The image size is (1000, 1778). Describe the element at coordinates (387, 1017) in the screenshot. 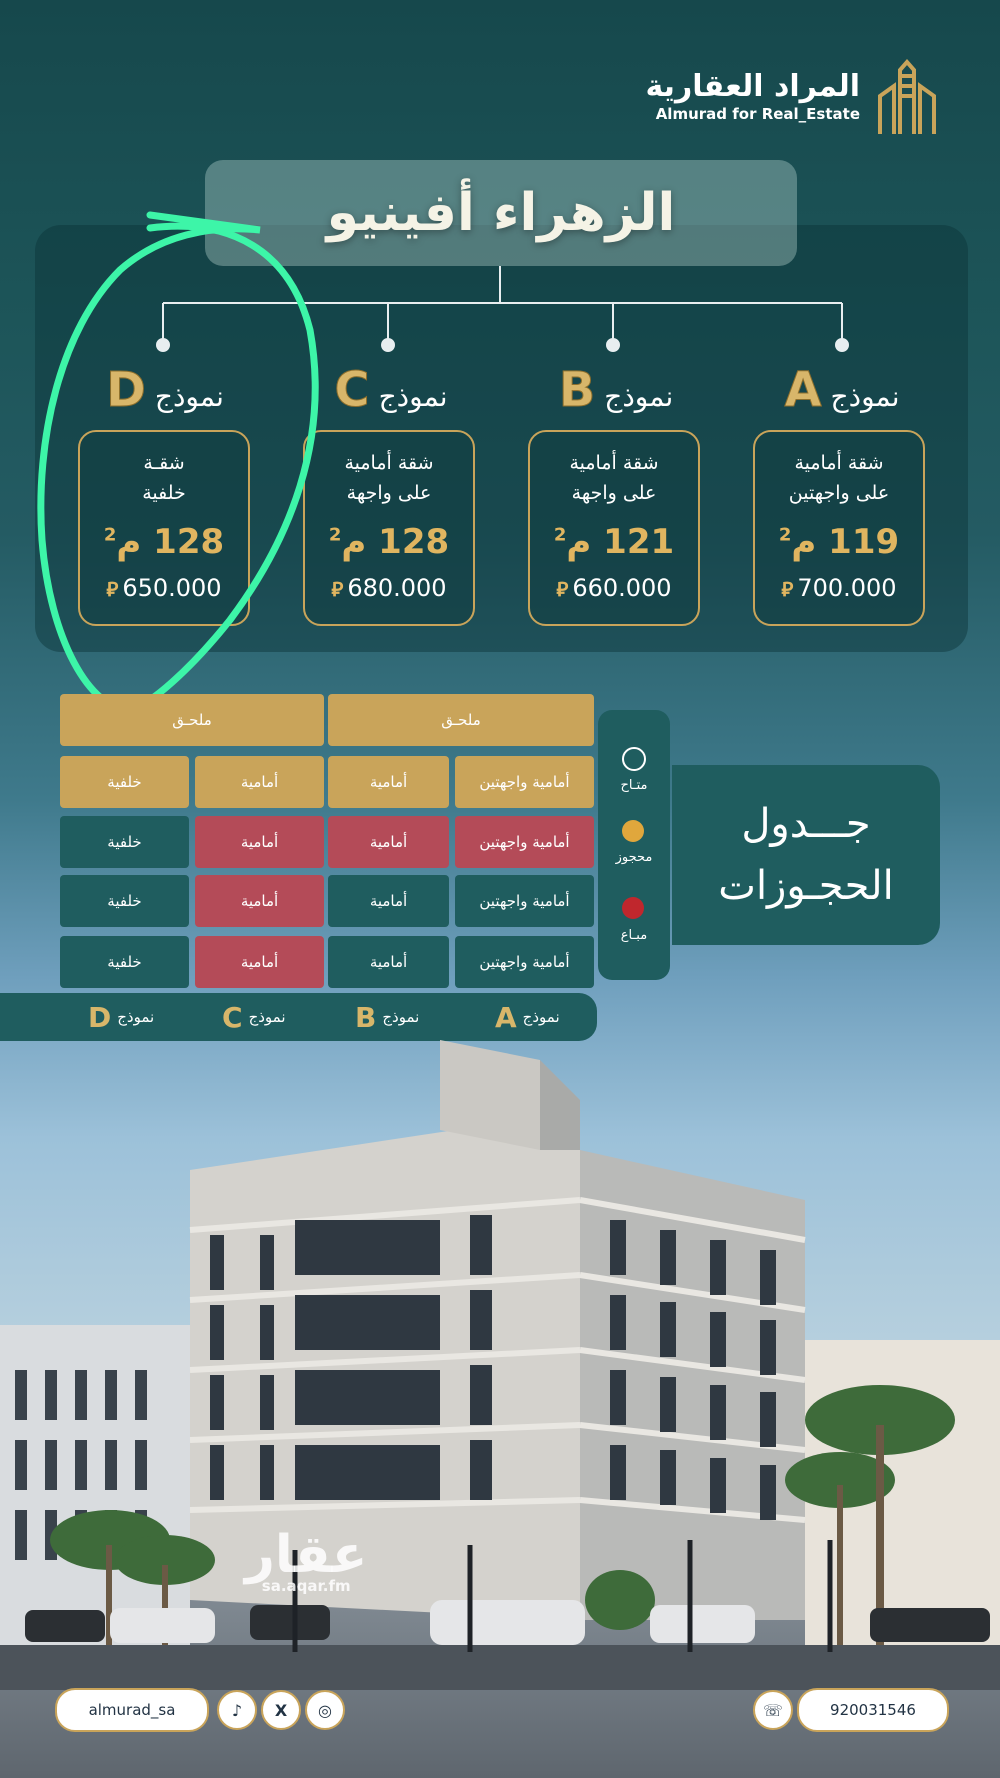

I see `table-model-b: B نموذج` at that location.